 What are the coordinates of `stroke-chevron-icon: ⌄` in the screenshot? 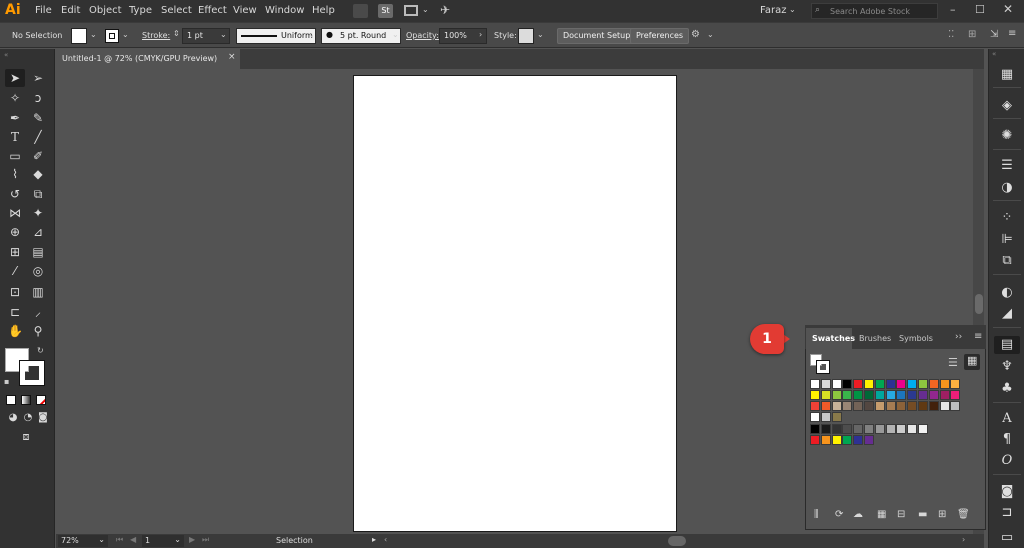 It's located at (125, 34).